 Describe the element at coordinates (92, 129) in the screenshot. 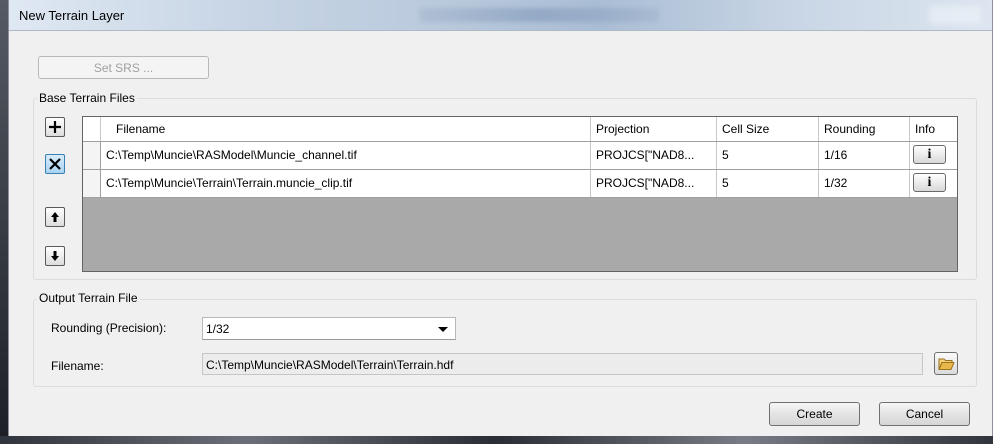

I see `header-corner` at that location.